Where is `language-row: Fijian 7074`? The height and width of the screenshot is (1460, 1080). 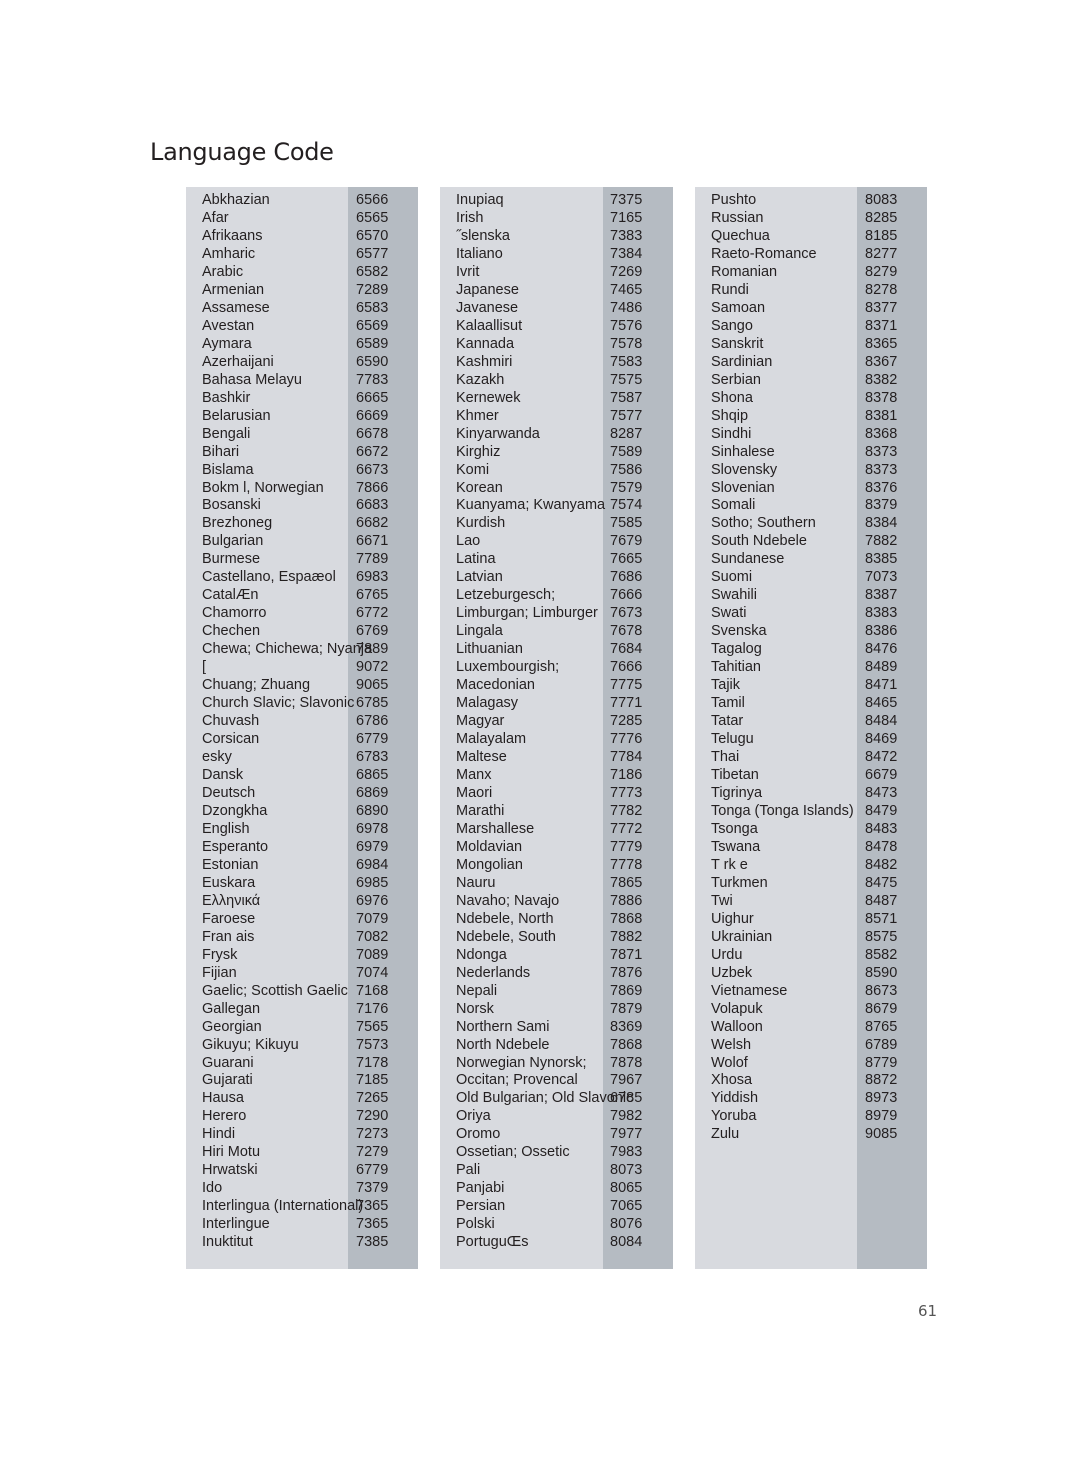
language-row: Fijian 7074 is located at coordinates (302, 973).